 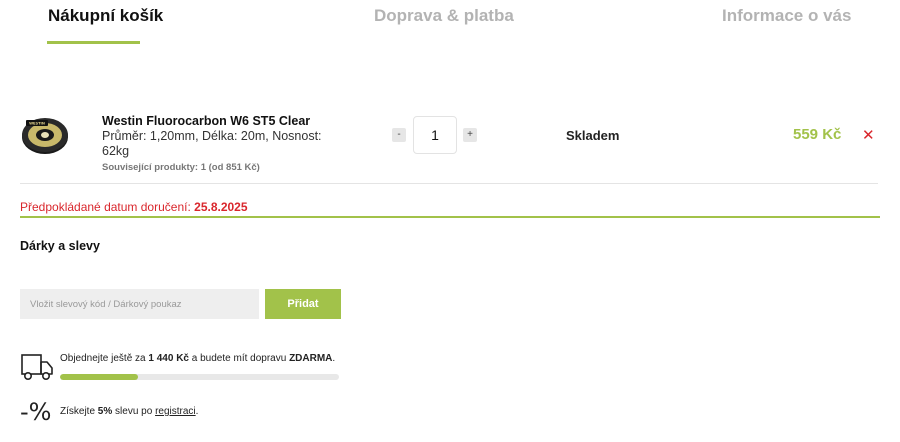 What do you see at coordinates (444, 16) in the screenshot?
I see `step-shipping-payment: Doprava & platba` at bounding box center [444, 16].